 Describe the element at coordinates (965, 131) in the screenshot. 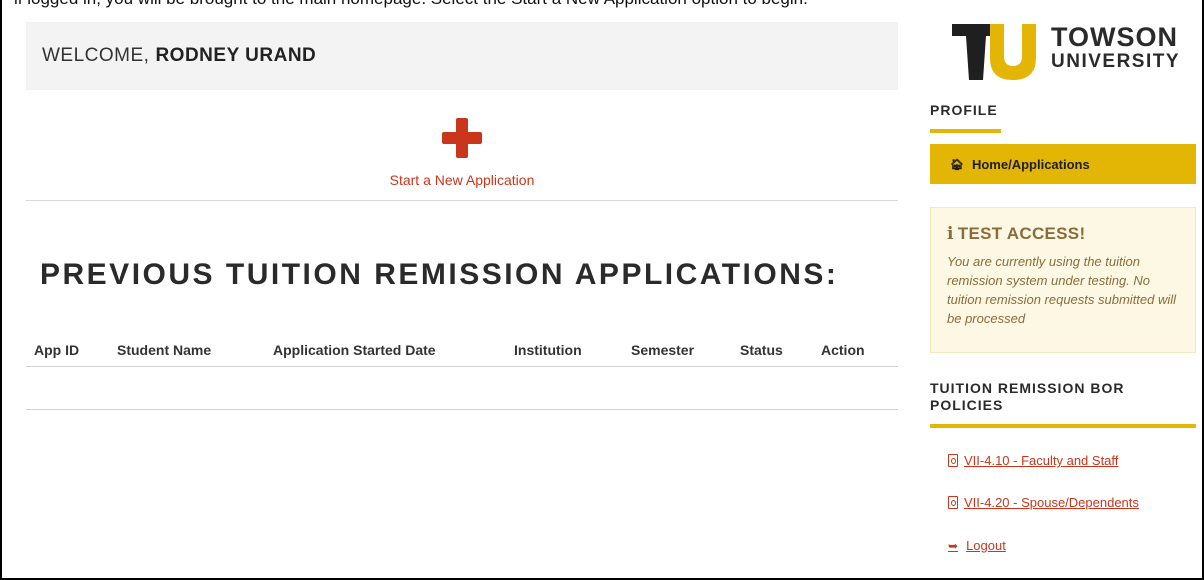

I see `profile-underline` at that location.